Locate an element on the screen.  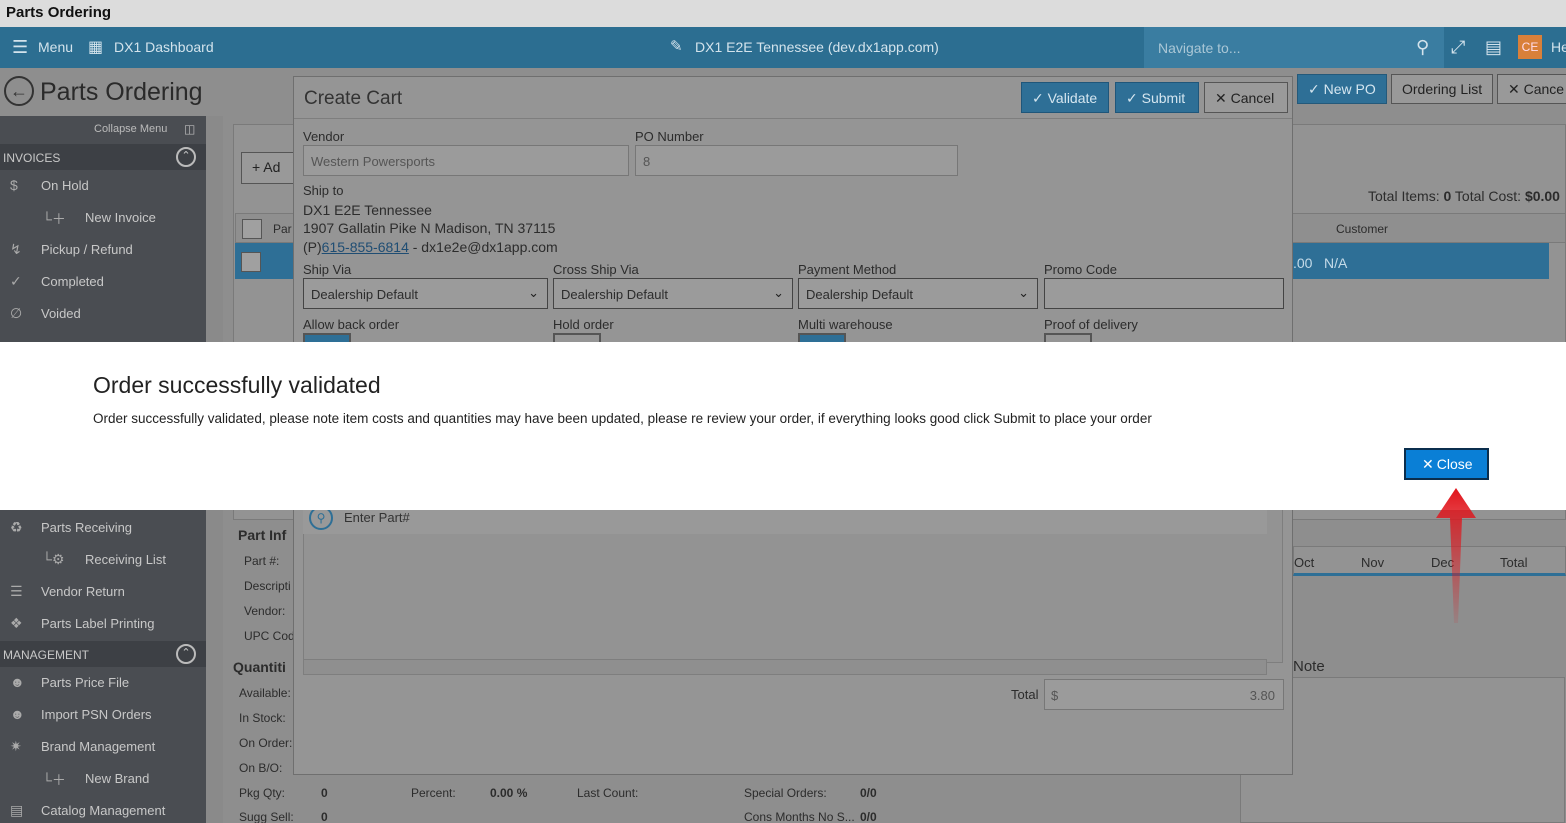
total-items-label: Total Items: is located at coordinates (1406, 196).